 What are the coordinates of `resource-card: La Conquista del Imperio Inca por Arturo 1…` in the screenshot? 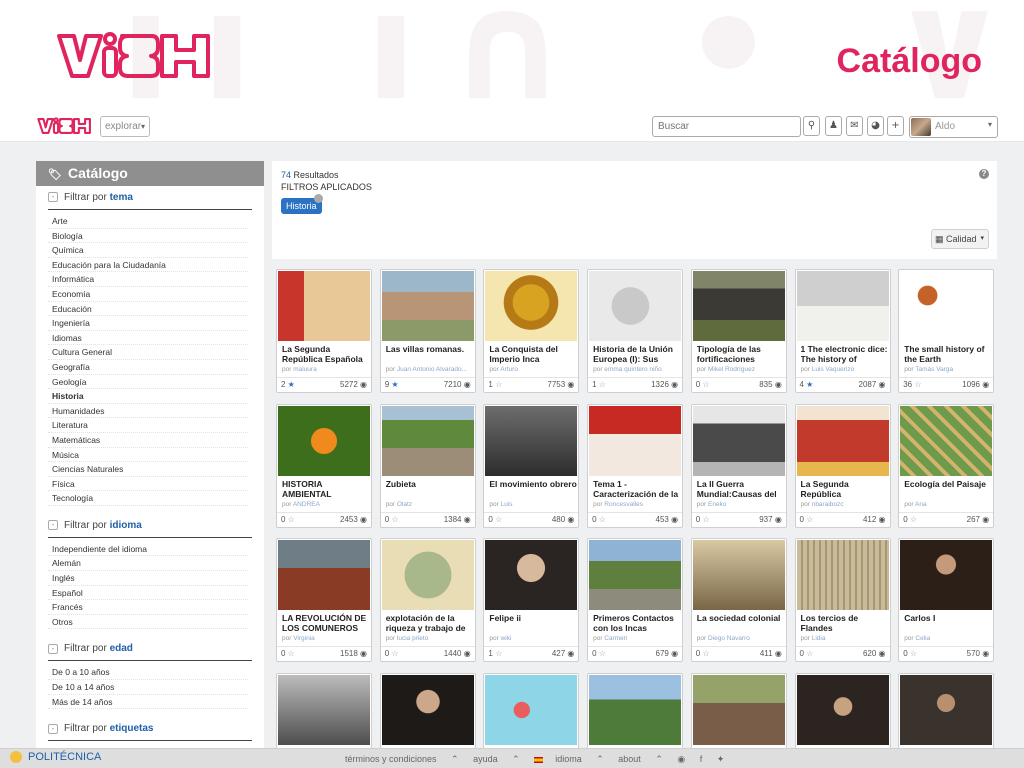 It's located at (531, 331).